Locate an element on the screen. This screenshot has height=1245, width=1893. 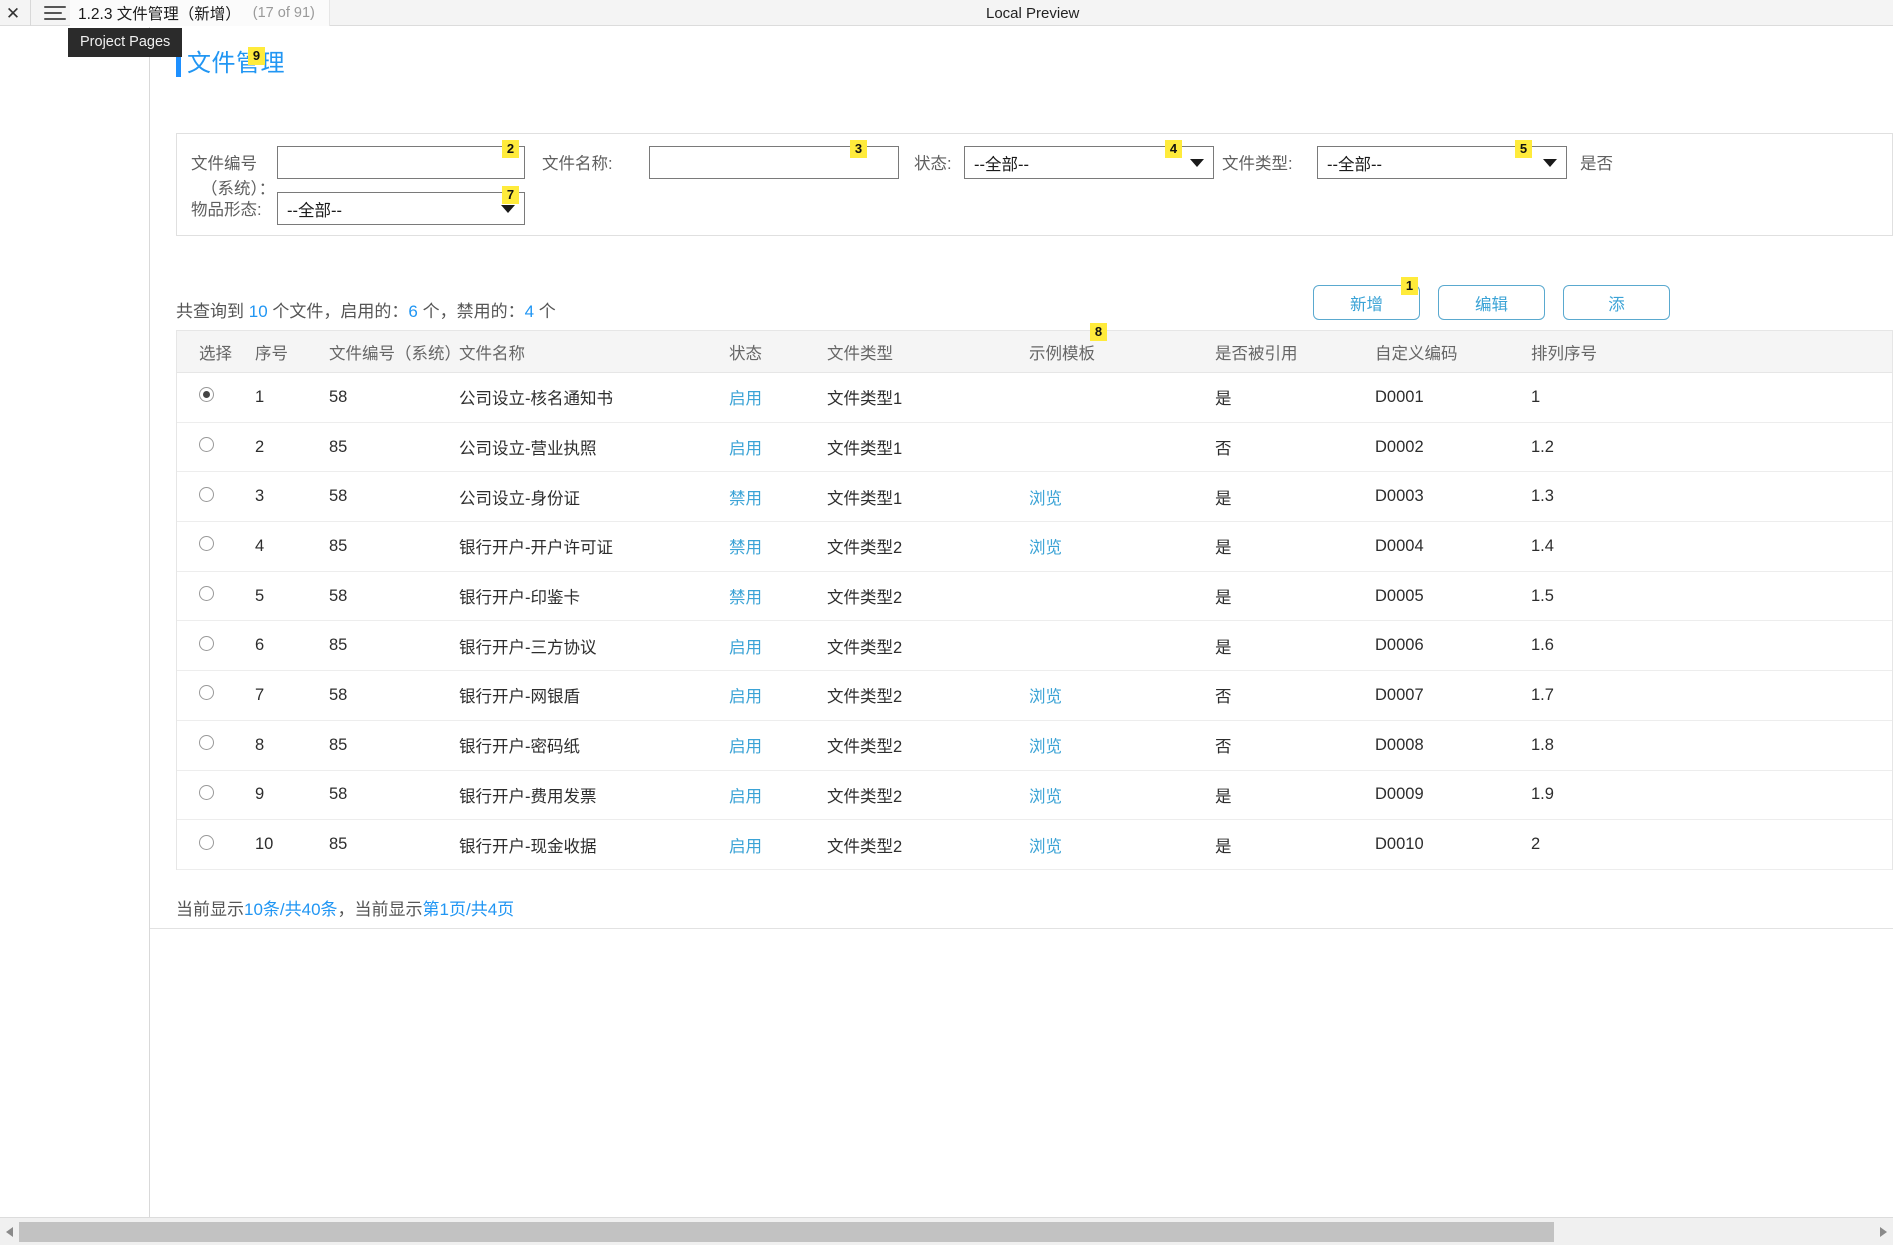
th-state: 状态 is located at coordinates (745, 353).